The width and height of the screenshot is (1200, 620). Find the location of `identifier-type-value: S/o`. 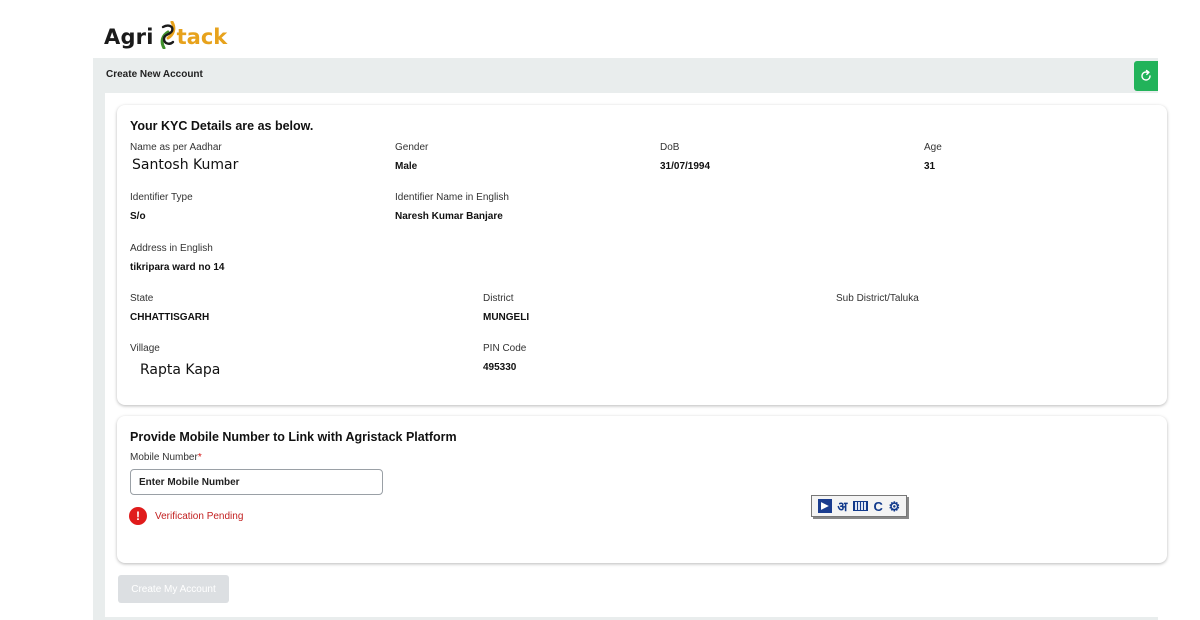

identifier-type-value: S/o is located at coordinates (138, 216).